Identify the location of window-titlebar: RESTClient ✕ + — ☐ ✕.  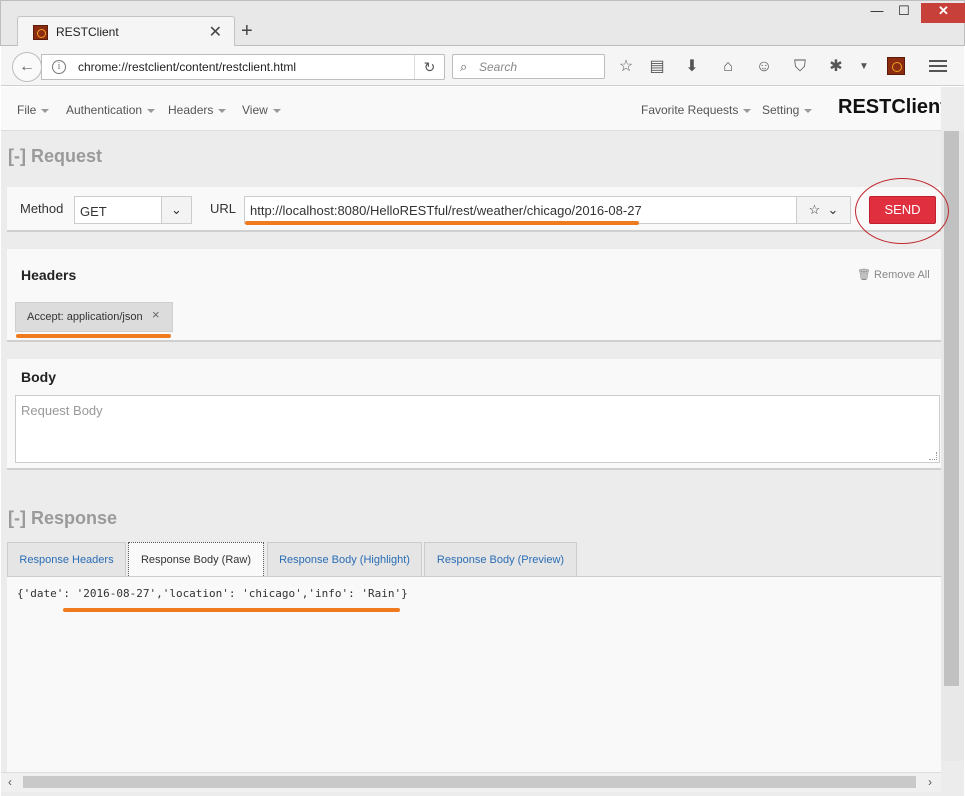
(482, 24).